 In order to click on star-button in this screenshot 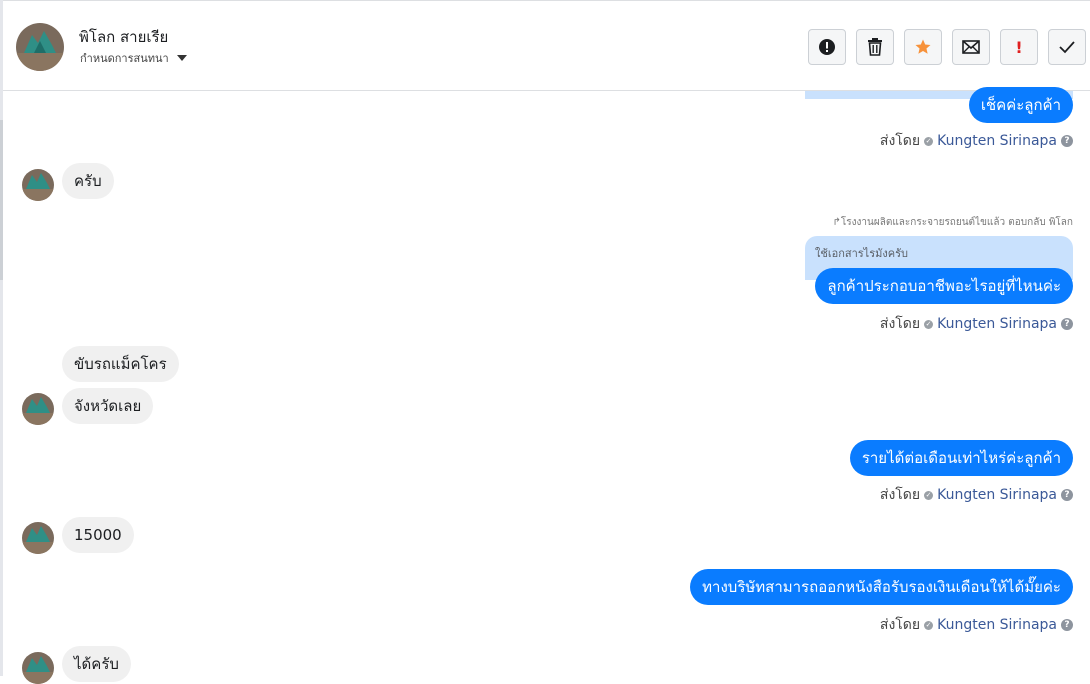, I will do `click(923, 47)`.